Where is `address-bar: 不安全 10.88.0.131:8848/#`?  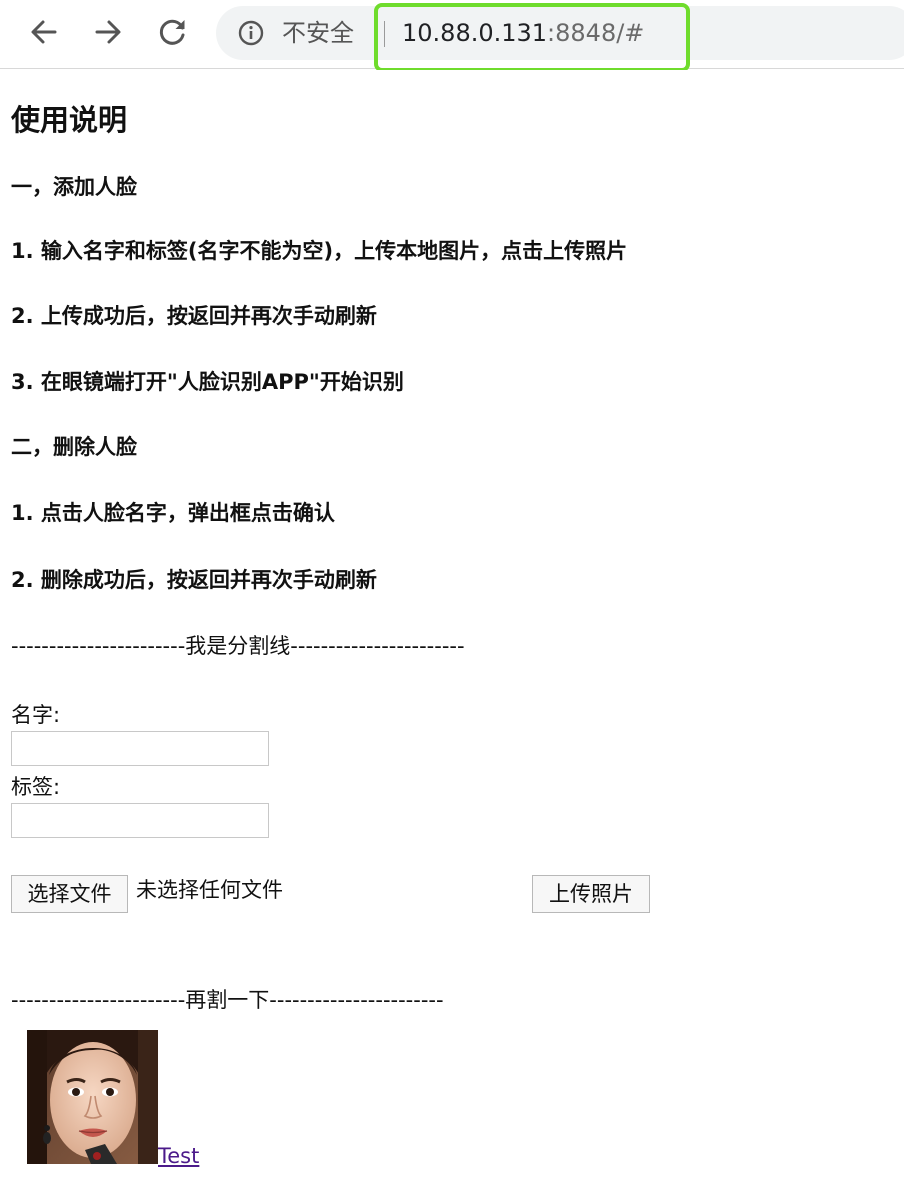
address-bar: 不安全 10.88.0.131:8848/# is located at coordinates (560, 33).